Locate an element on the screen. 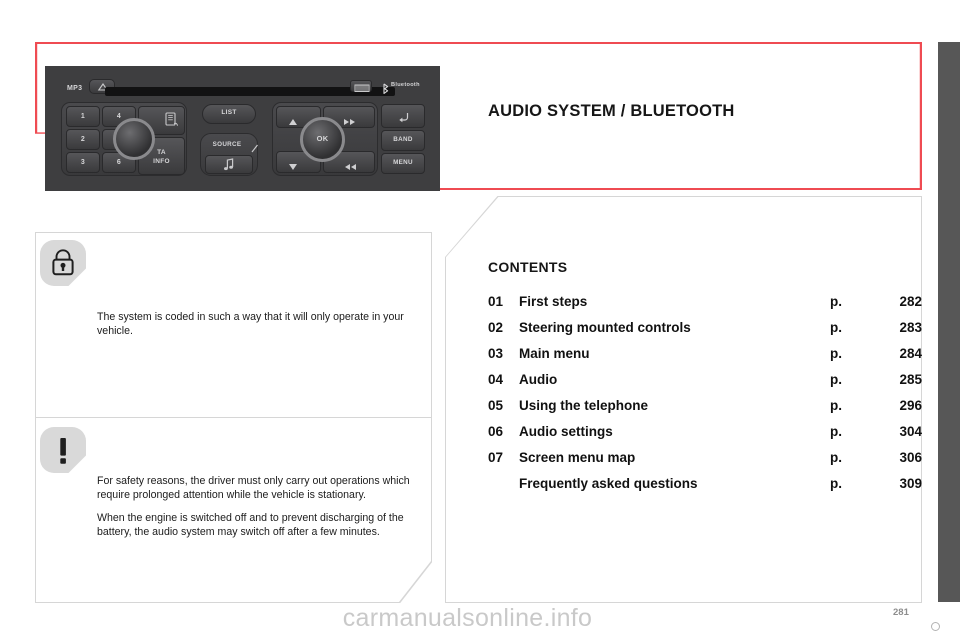 The width and height of the screenshot is (960, 640). bluetooth-badge is located at coordinates (385, 90).